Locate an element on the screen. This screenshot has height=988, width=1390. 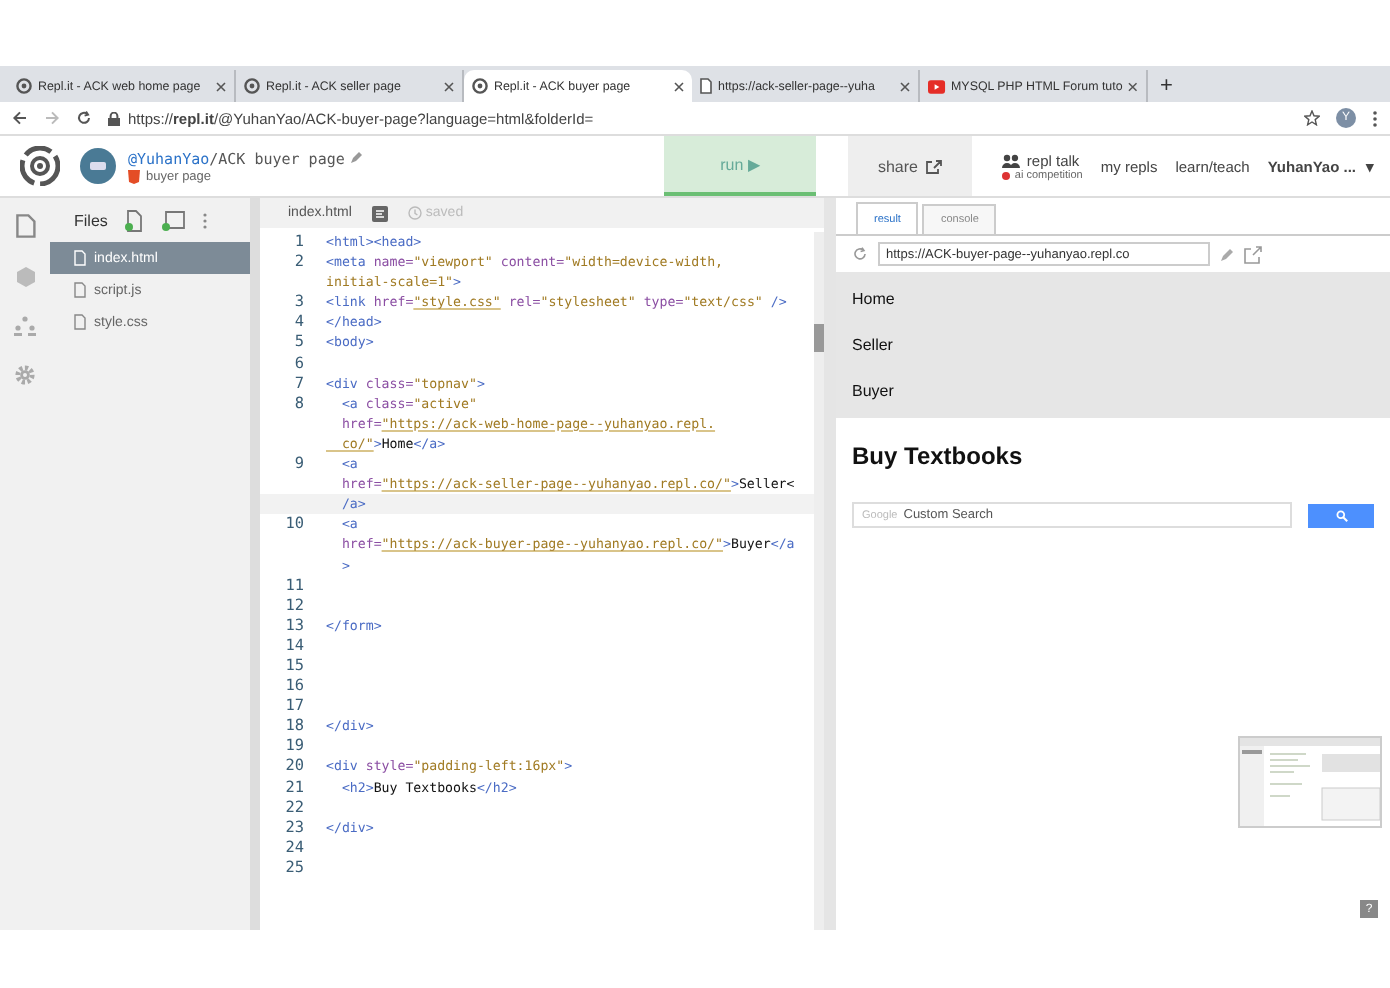
history-icon is located at coordinates (414, 213).